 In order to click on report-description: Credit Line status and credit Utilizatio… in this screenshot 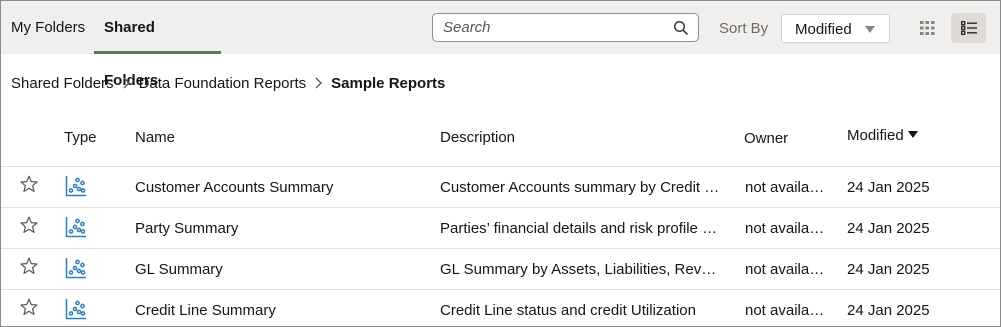, I will do `click(568, 310)`.